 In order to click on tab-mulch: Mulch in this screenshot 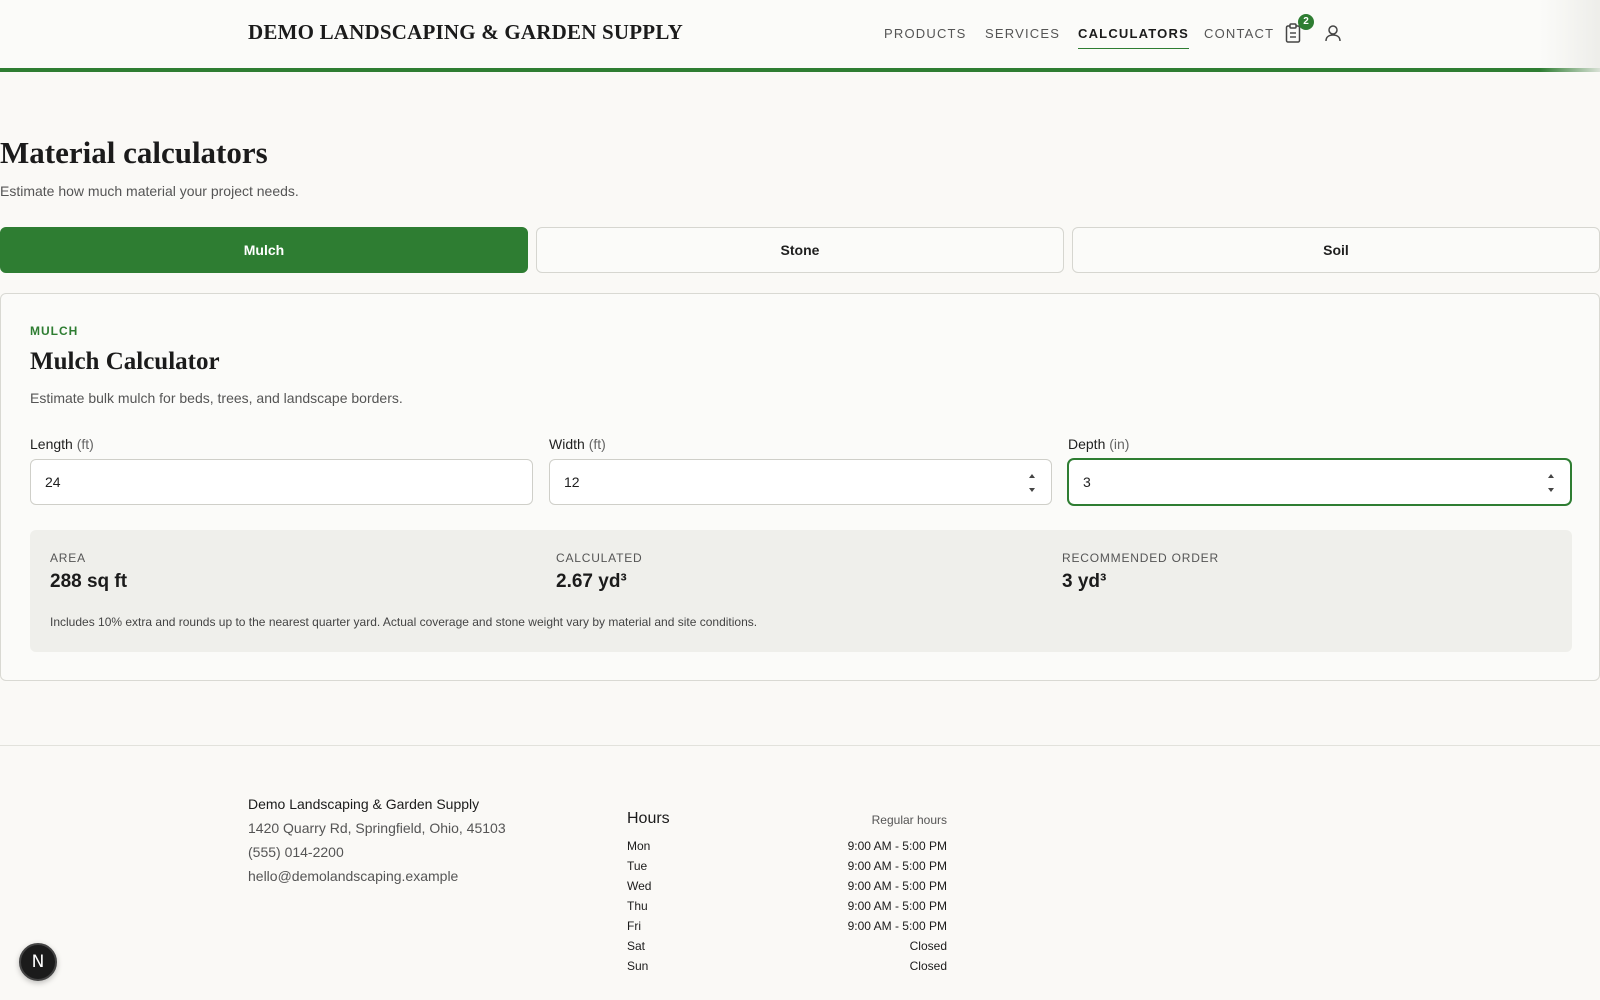, I will do `click(264, 250)`.